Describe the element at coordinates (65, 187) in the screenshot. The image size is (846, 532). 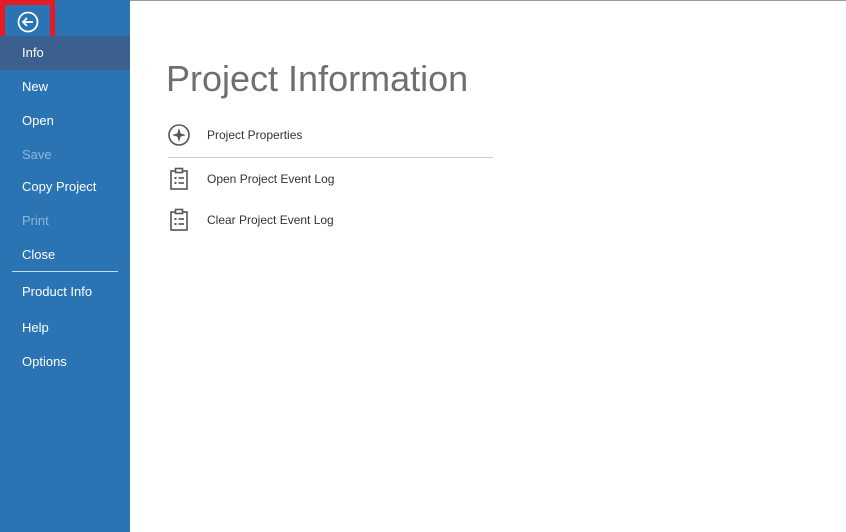
I see `sidebar-item-copy-project: Copy Project` at that location.